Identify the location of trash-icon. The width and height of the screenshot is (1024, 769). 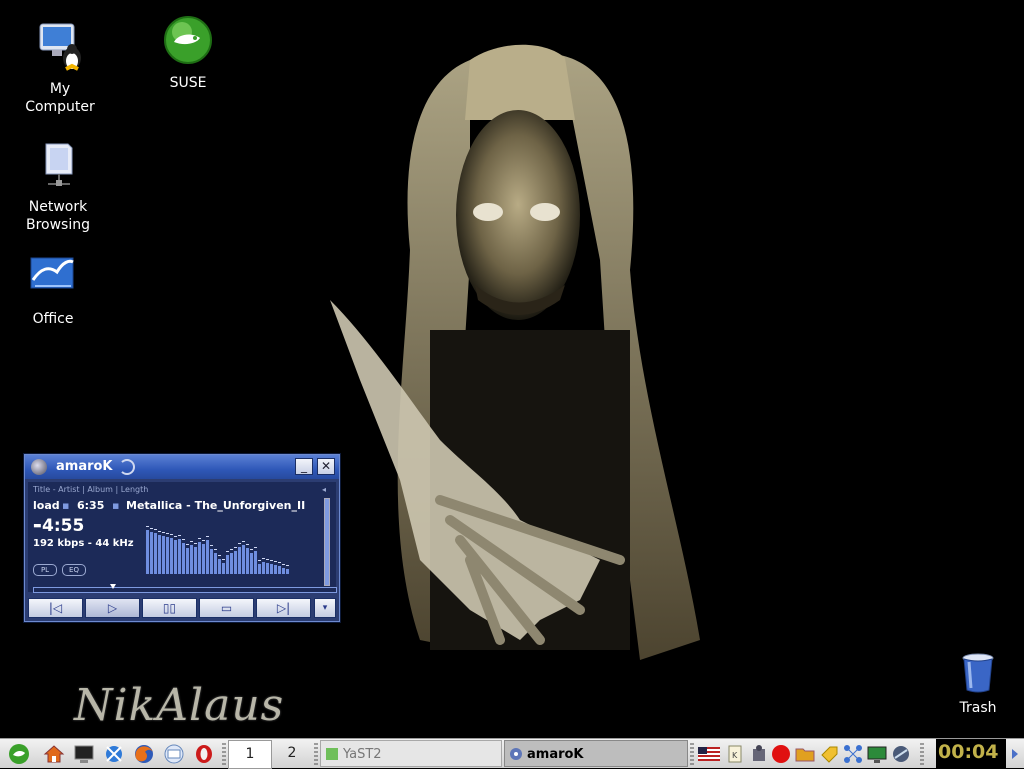
(978, 673).